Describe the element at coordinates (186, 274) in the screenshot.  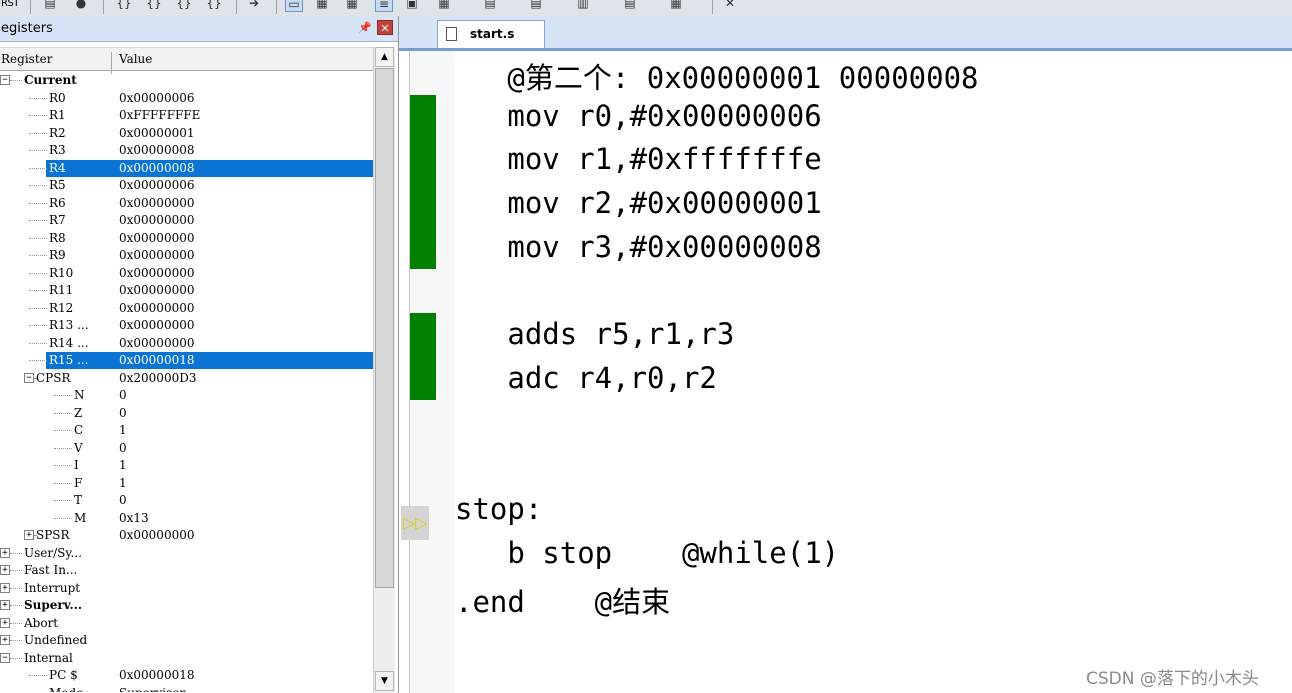
I see `register-row: R10 0x00000000` at that location.